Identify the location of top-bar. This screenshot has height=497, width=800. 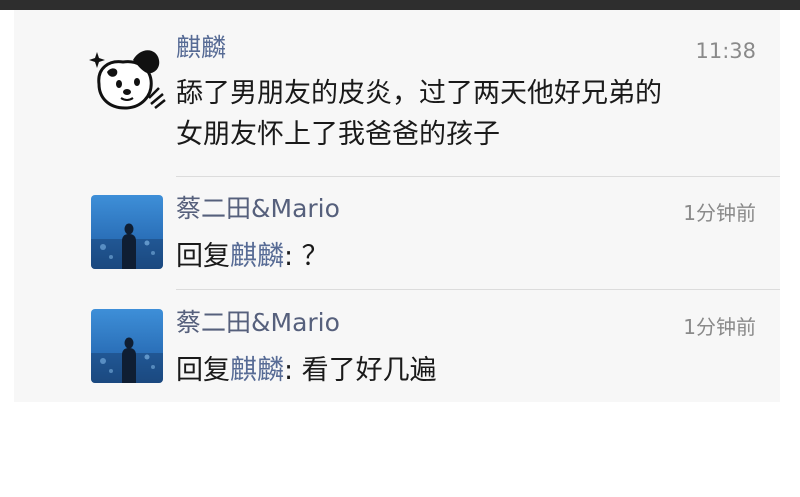
(400, 5).